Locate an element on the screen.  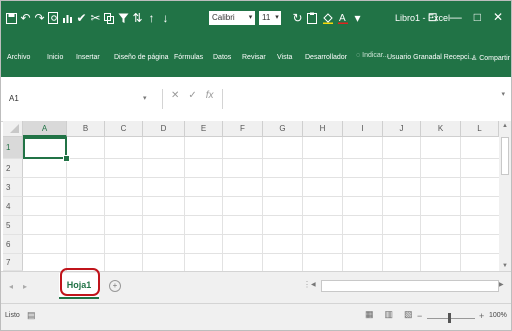
sort-desc-icon: ↓ is located at coordinates (165, 18).